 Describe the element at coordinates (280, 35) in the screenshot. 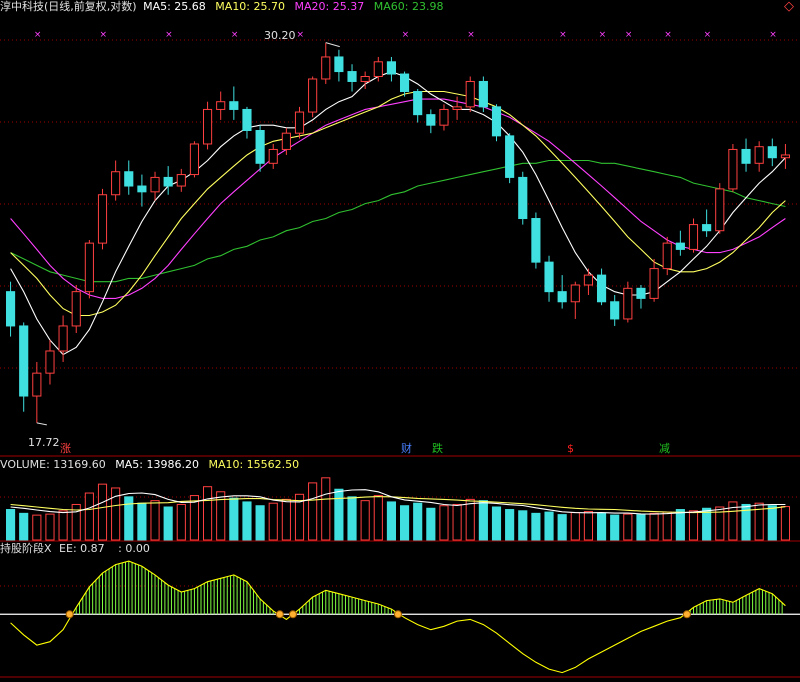

I see `high-price-annotation: 30.20` at that location.